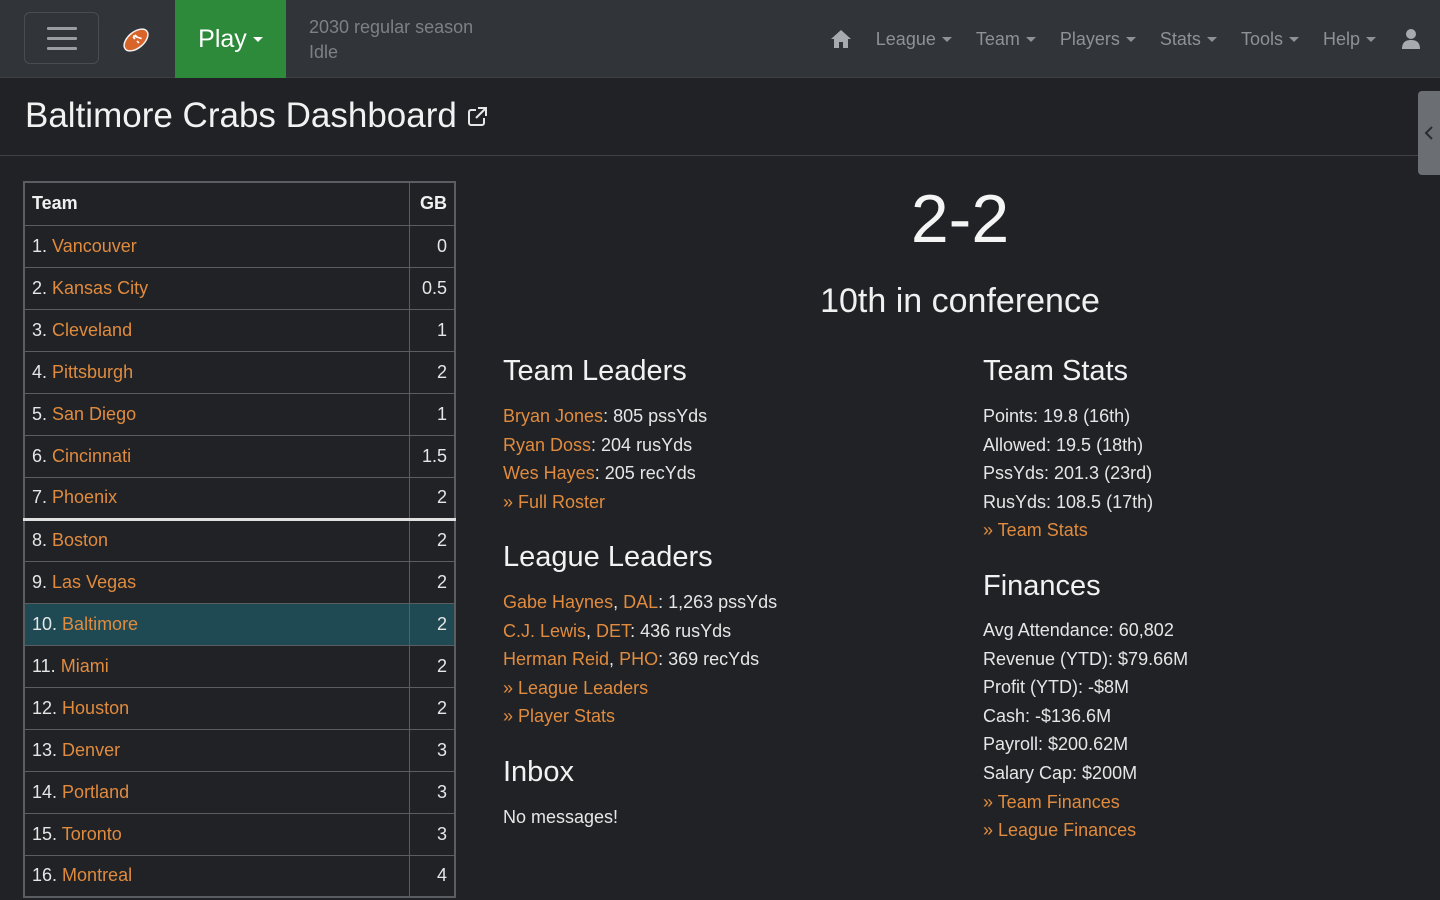  I want to click on team-abbrev-link: DET, so click(613, 631).